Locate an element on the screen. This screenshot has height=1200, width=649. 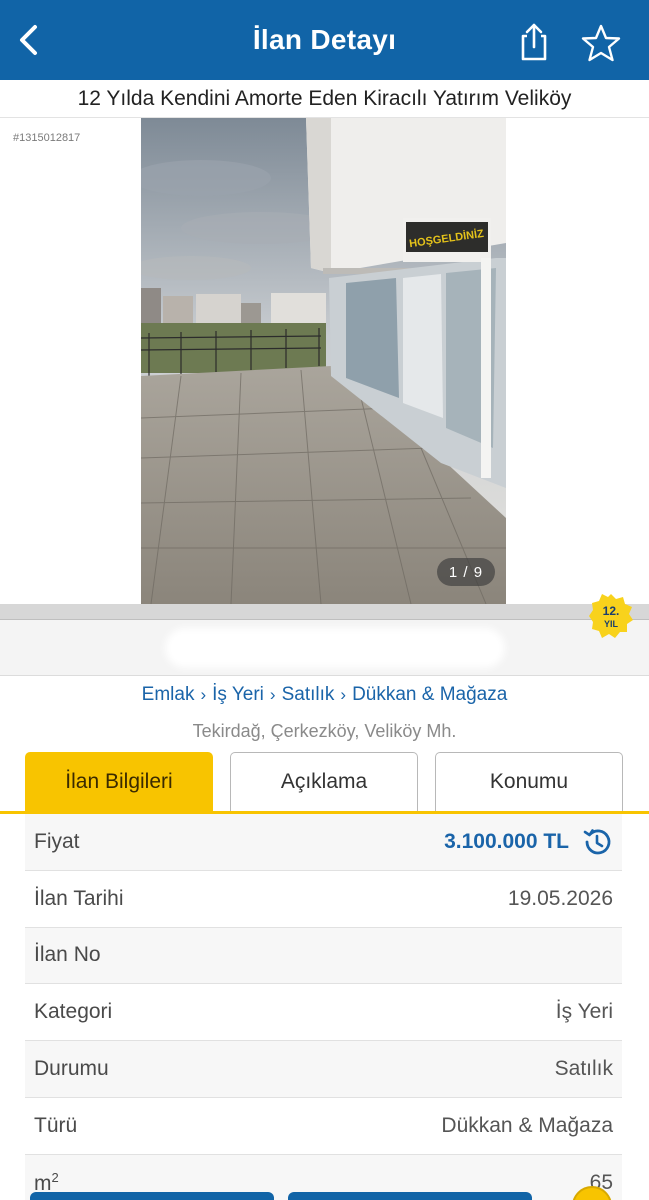
tab-konumu: Konumu is located at coordinates (529, 781).